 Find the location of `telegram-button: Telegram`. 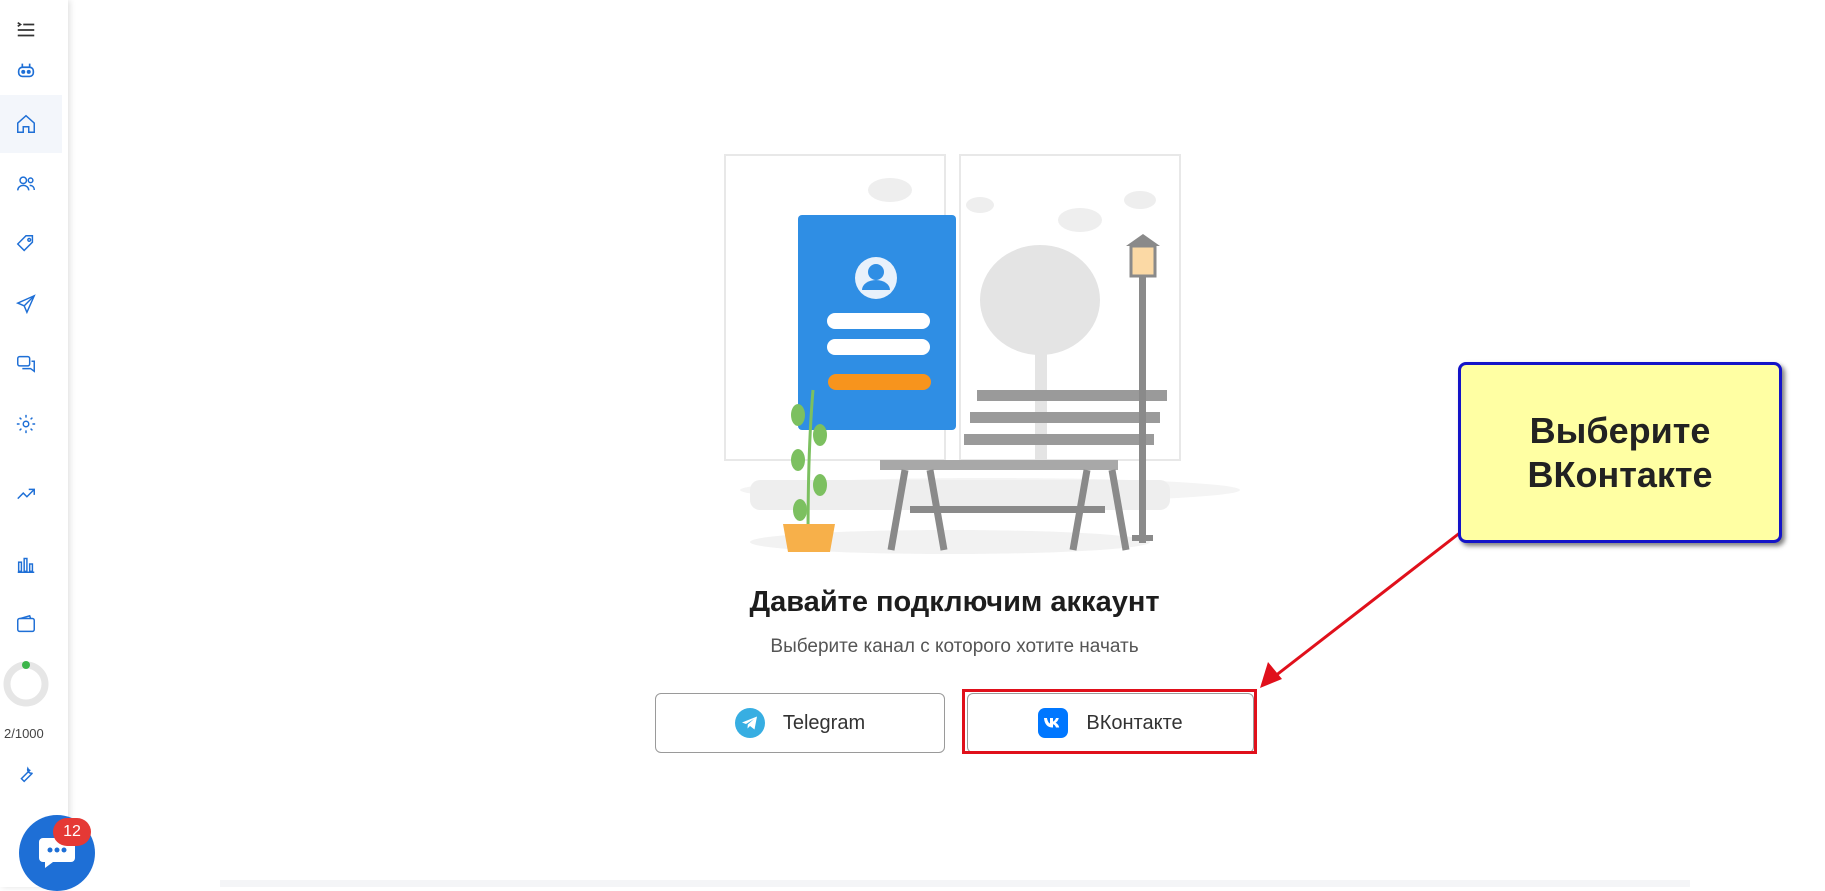

telegram-button: Telegram is located at coordinates (800, 723).